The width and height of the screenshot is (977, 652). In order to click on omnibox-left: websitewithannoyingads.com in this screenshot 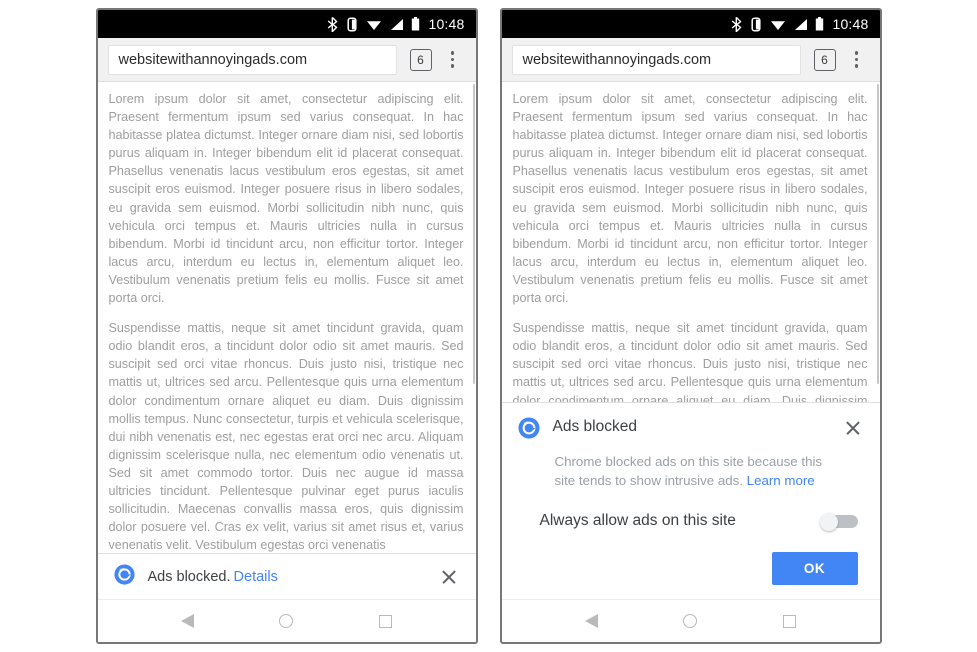, I will do `click(252, 59)`.